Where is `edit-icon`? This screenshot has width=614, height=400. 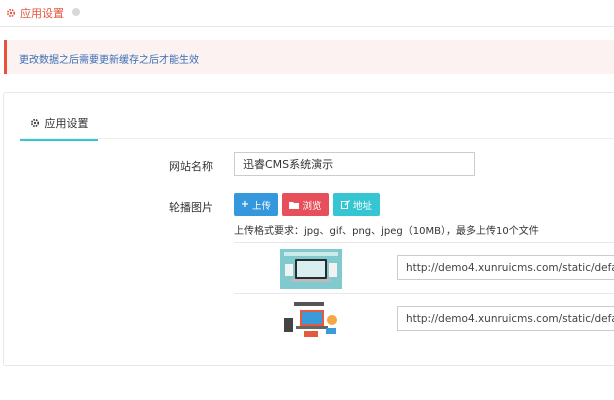
edit-icon is located at coordinates (345, 204).